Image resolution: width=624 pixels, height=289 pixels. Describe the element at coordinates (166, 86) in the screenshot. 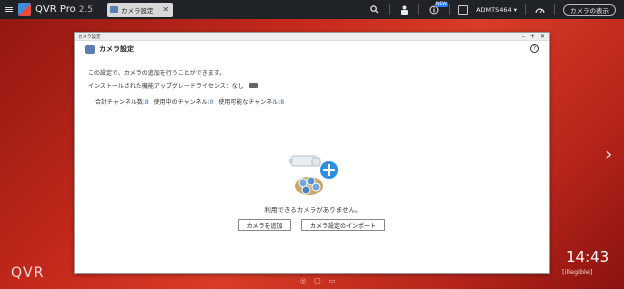

I see `license-text: インストールされた機能アップグレードライセンス：なし` at that location.